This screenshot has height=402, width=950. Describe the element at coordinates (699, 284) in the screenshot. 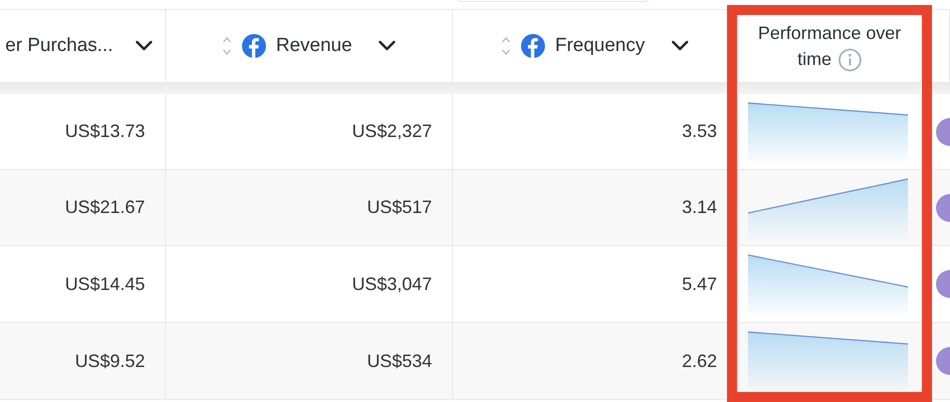

I see `table-cell: 5.47` at that location.